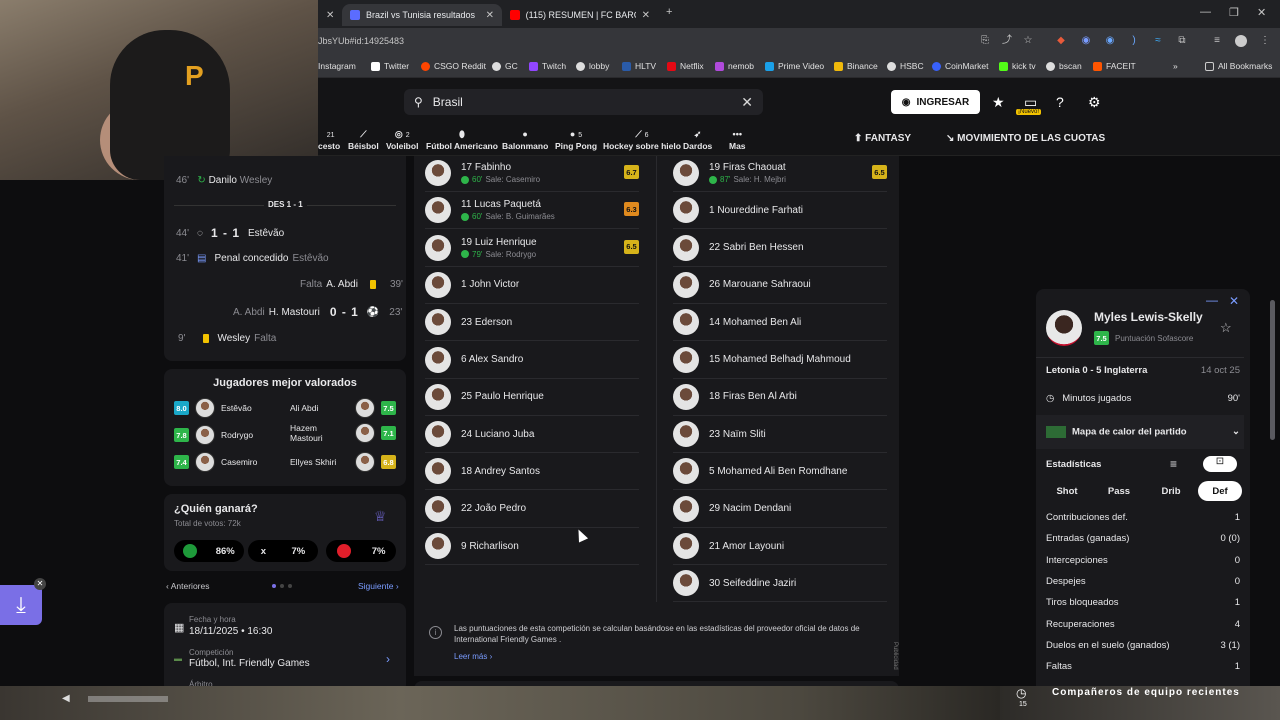 The height and width of the screenshot is (720, 1280). Describe the element at coordinates (230, 233) in the screenshot. I see `event-goal-row: 44' ◌ 1 - 1 Estêvão` at that location.